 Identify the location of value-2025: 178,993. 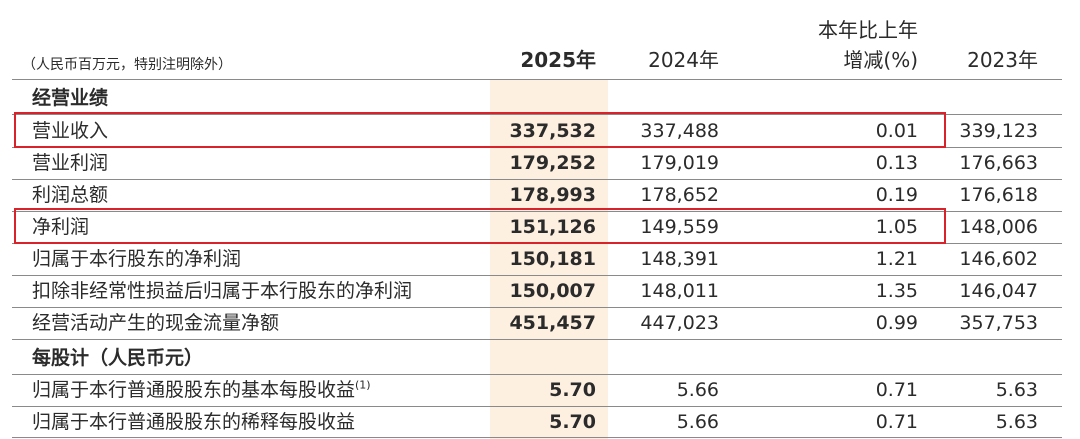
(552, 195).